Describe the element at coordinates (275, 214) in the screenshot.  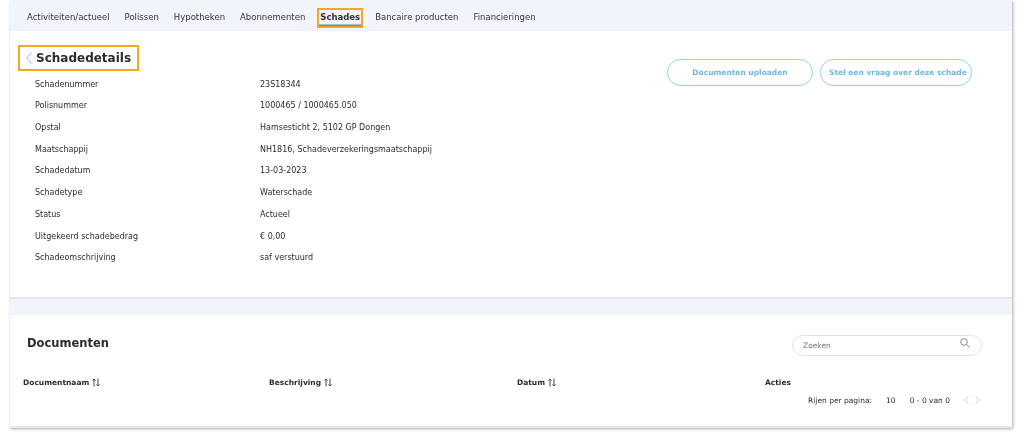
I see `field-value: Actueel` at that location.